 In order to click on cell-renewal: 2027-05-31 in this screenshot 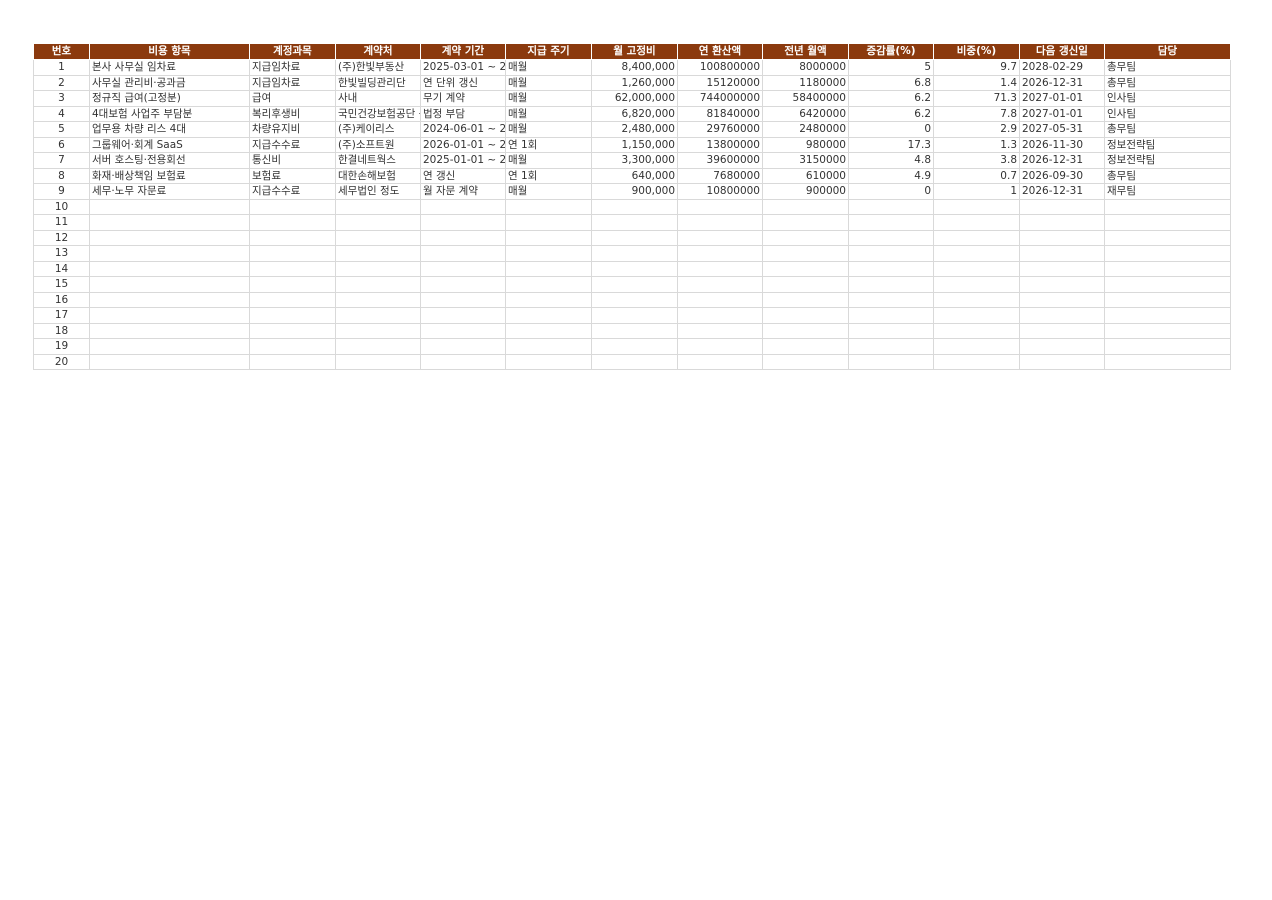, I will do `click(1062, 129)`.